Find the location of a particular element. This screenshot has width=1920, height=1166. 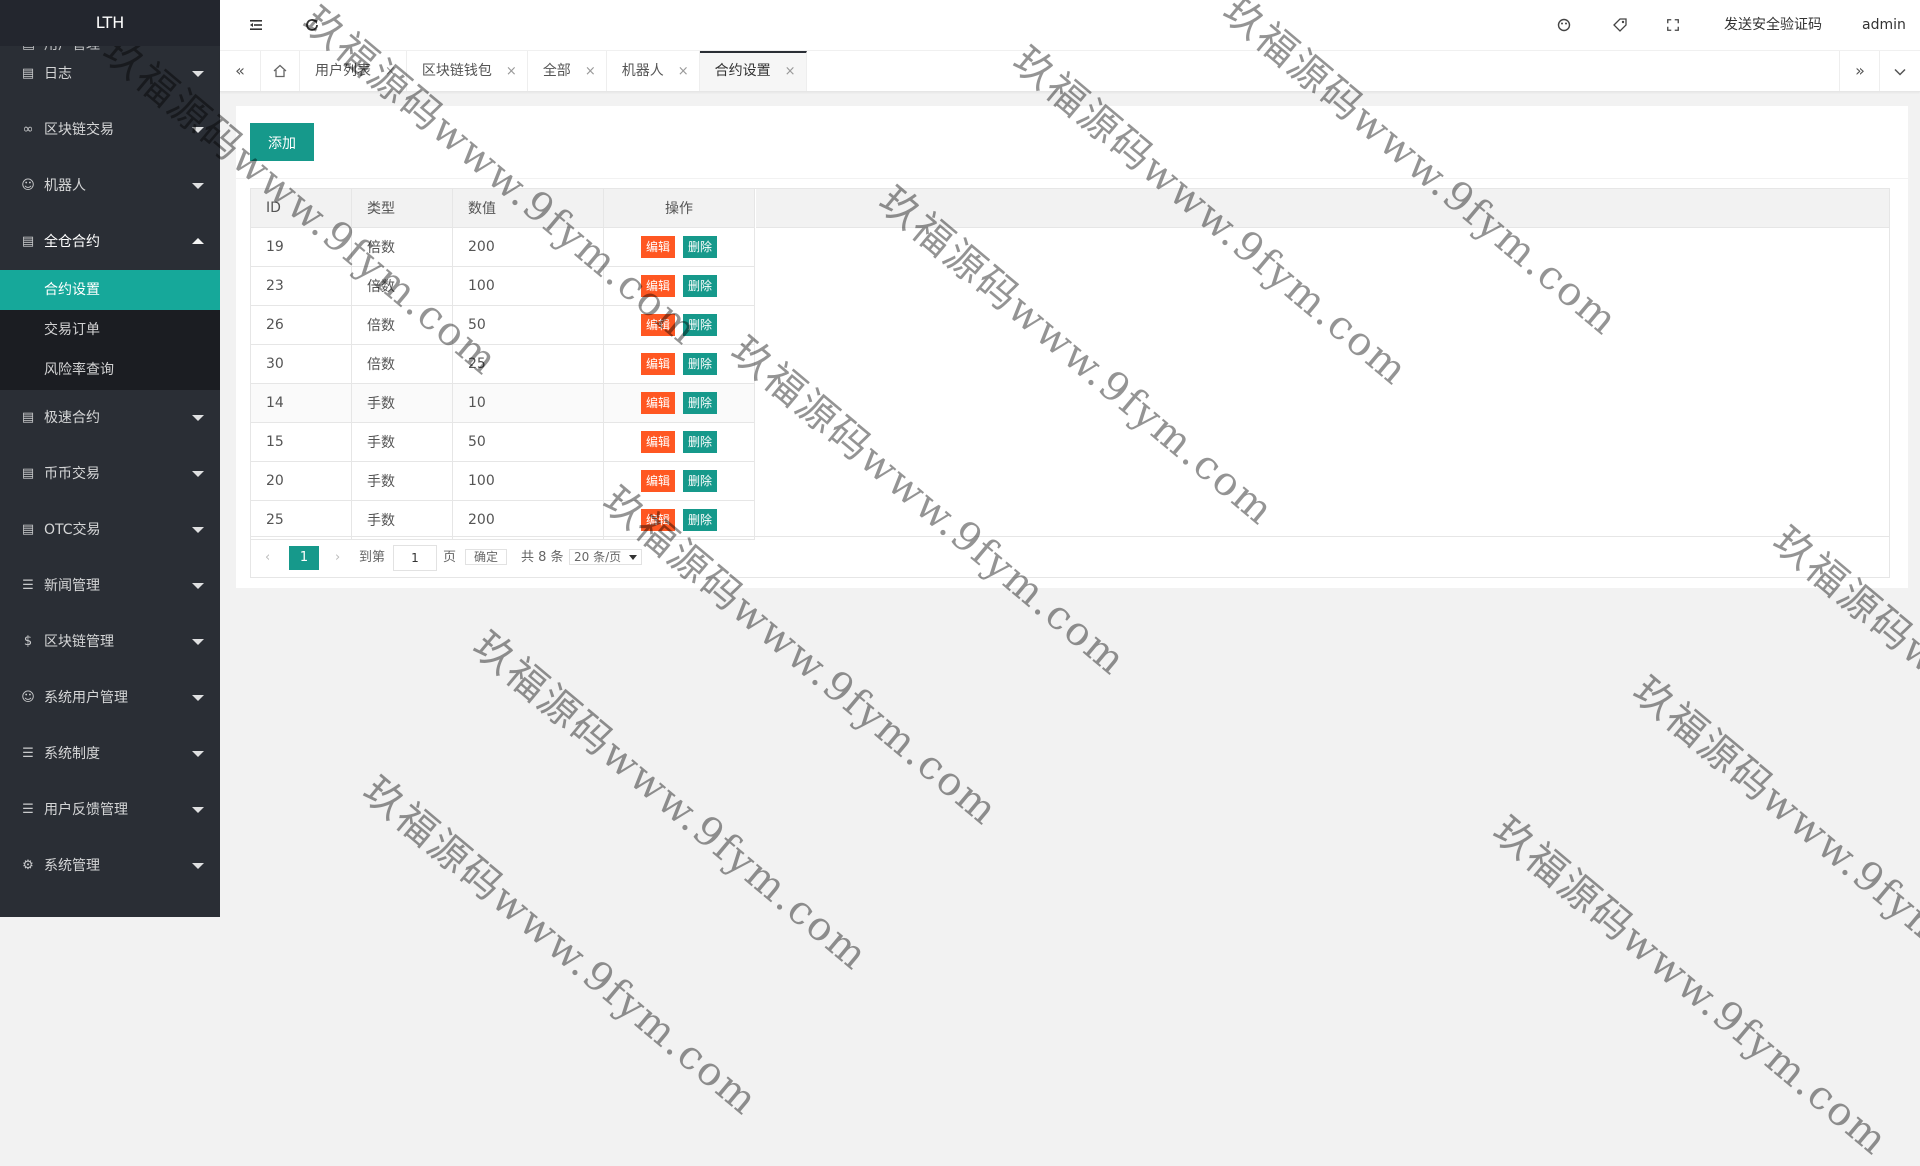

sidebar-item-10: ☰ 系统制度 is located at coordinates (110, 754).